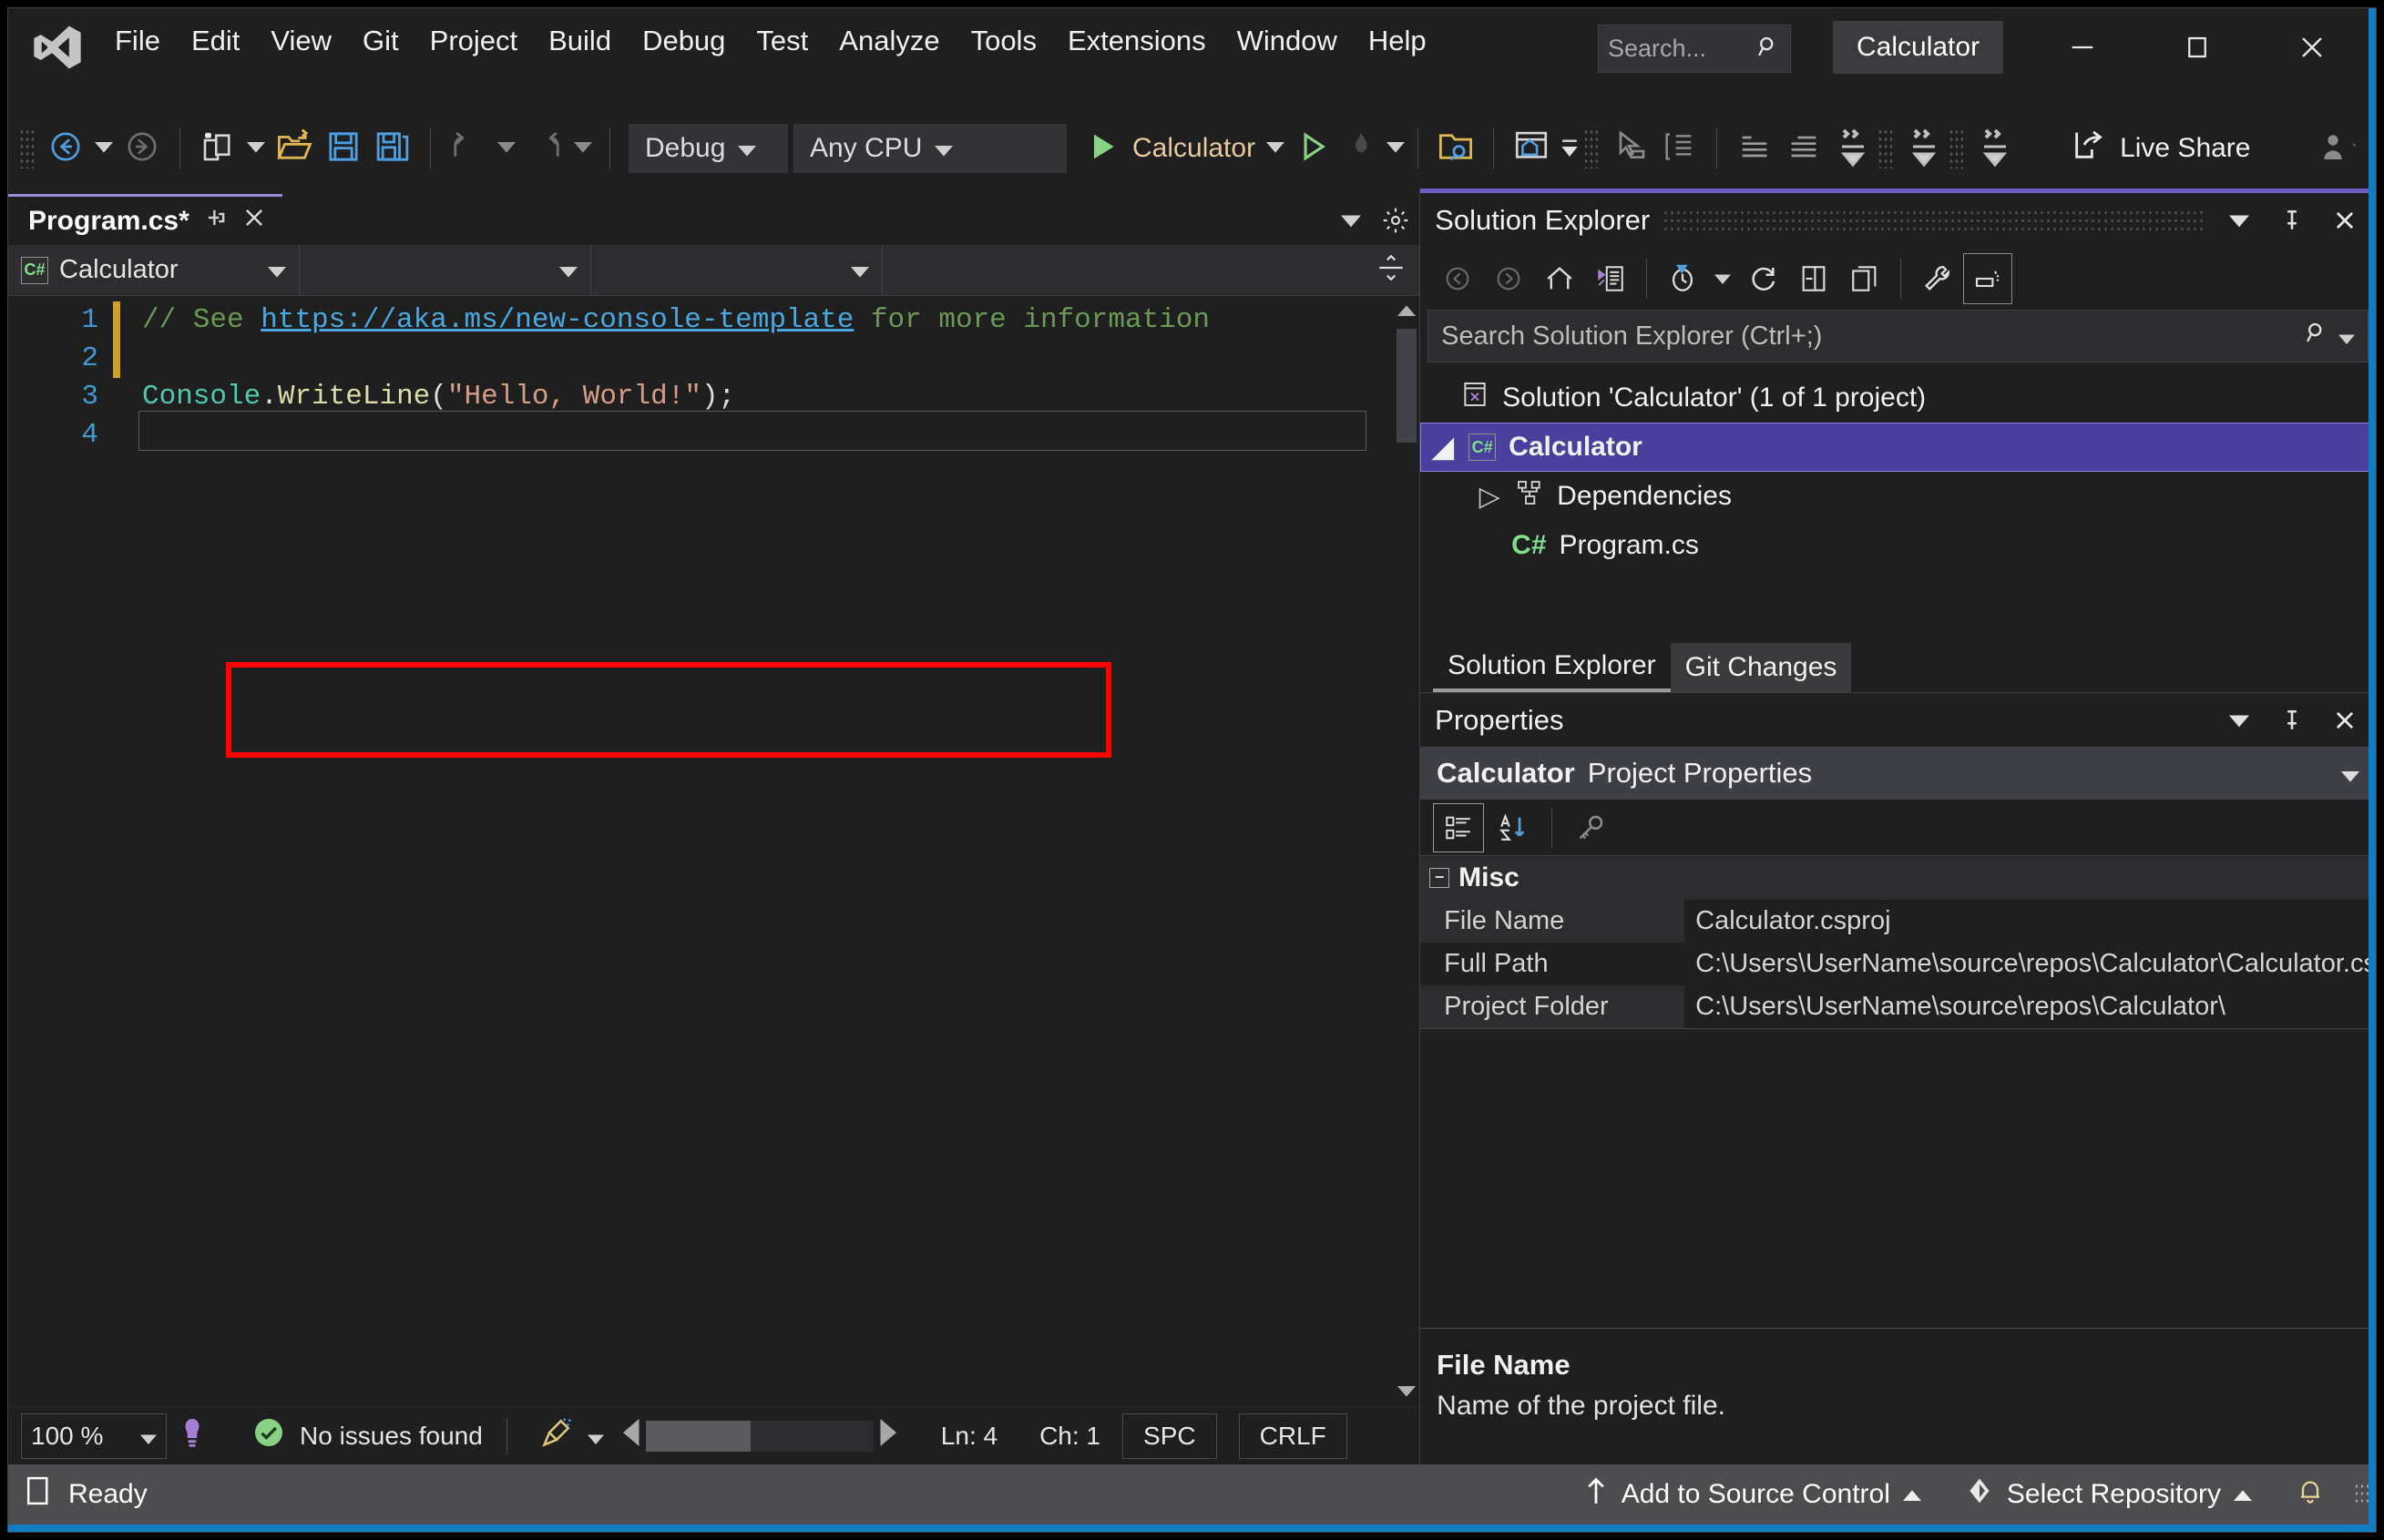 This screenshot has width=2384, height=1540. I want to click on start-target-label: Calculator, so click(1193, 148).